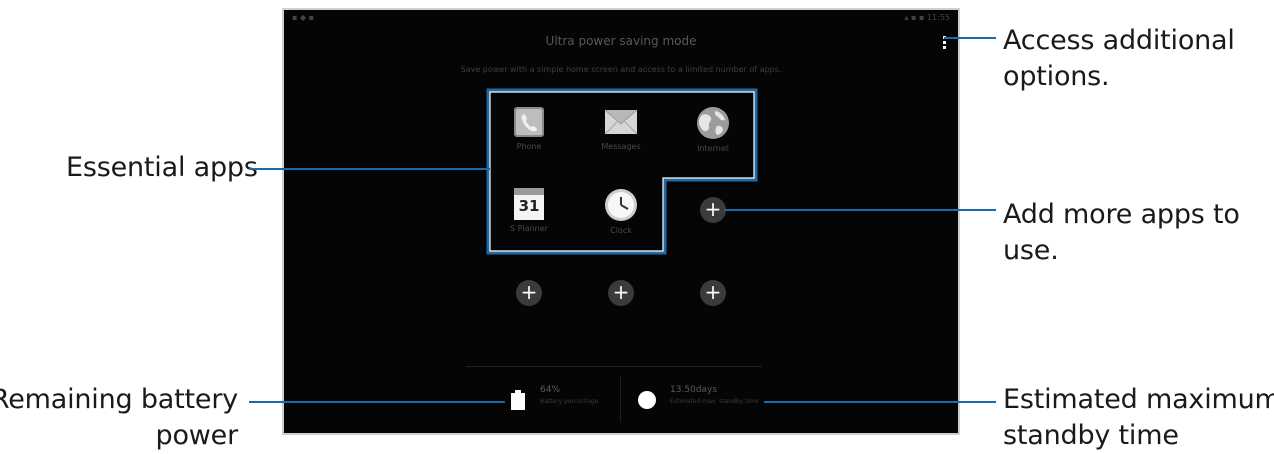 The image size is (1274, 454). What do you see at coordinates (518, 400) in the screenshot?
I see `battery-icon` at bounding box center [518, 400].